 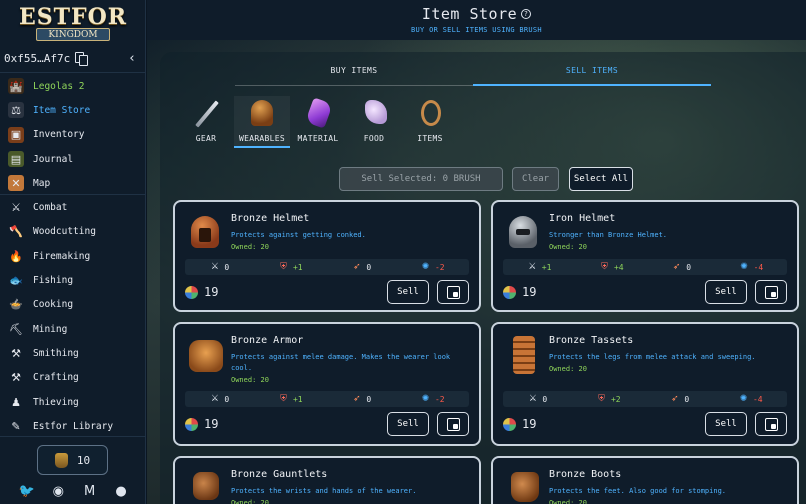 I want to click on clear-button: Clear, so click(x=535, y=179).